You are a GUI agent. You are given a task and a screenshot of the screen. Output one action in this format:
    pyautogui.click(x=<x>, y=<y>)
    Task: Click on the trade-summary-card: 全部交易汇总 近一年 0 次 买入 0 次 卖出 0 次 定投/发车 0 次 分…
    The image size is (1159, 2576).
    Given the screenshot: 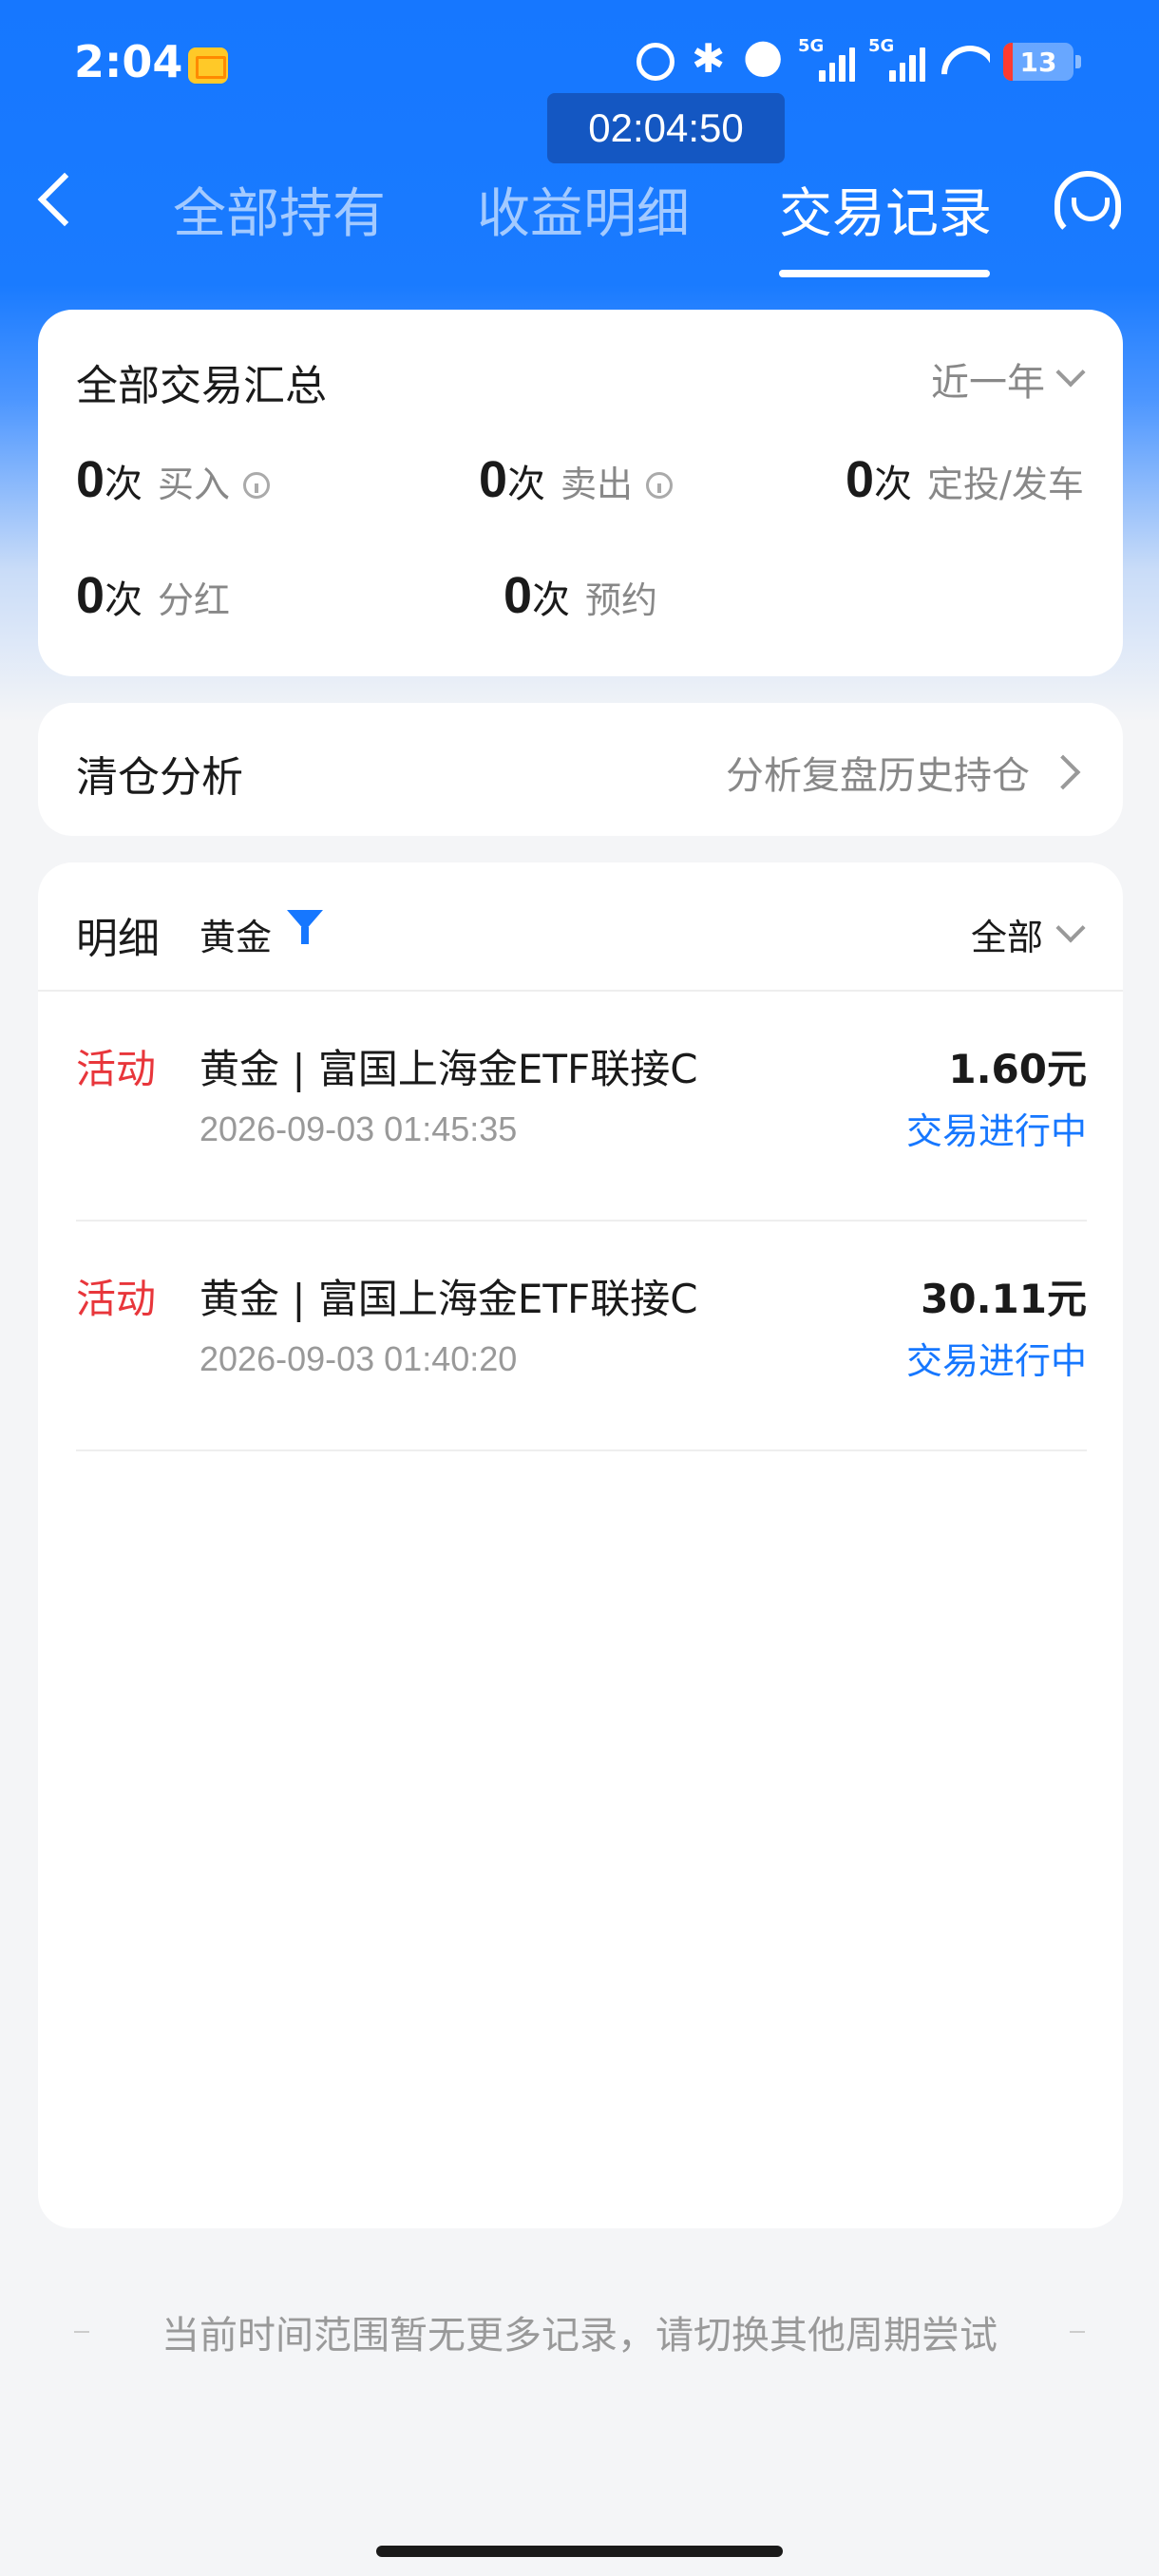 What is the action you would take?
    pyautogui.click(x=580, y=493)
    